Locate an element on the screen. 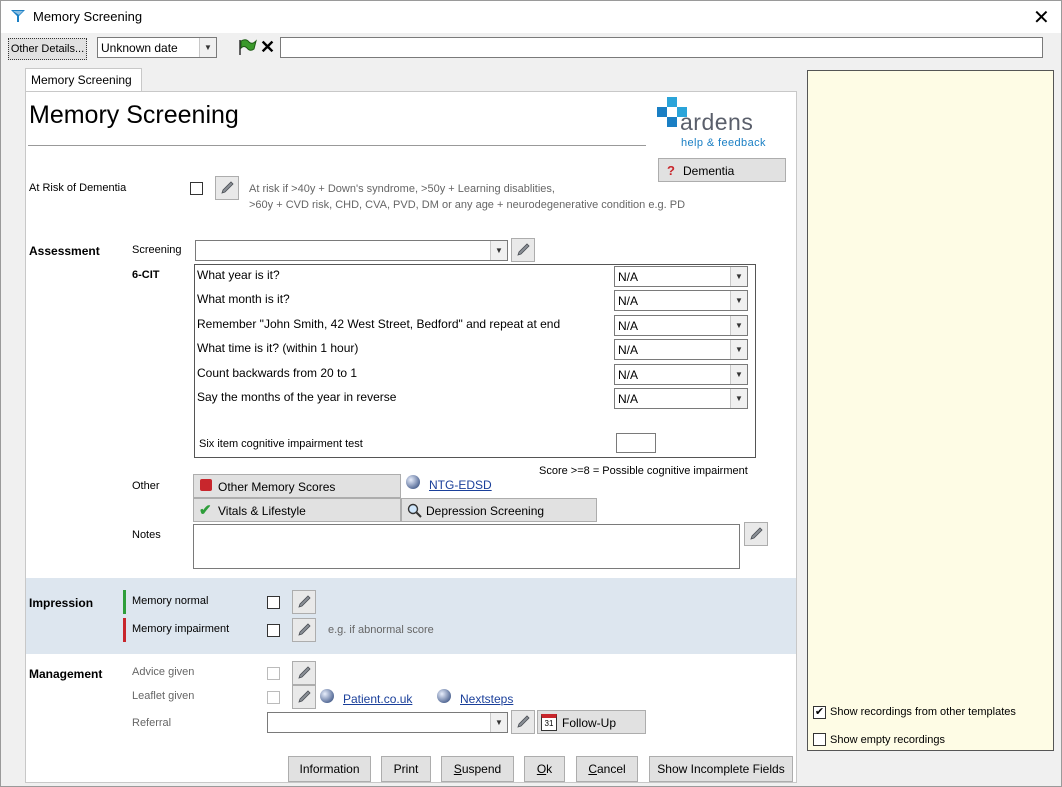 This screenshot has height=787, width=1062. advice-given-label: Advice given is located at coordinates (163, 672).